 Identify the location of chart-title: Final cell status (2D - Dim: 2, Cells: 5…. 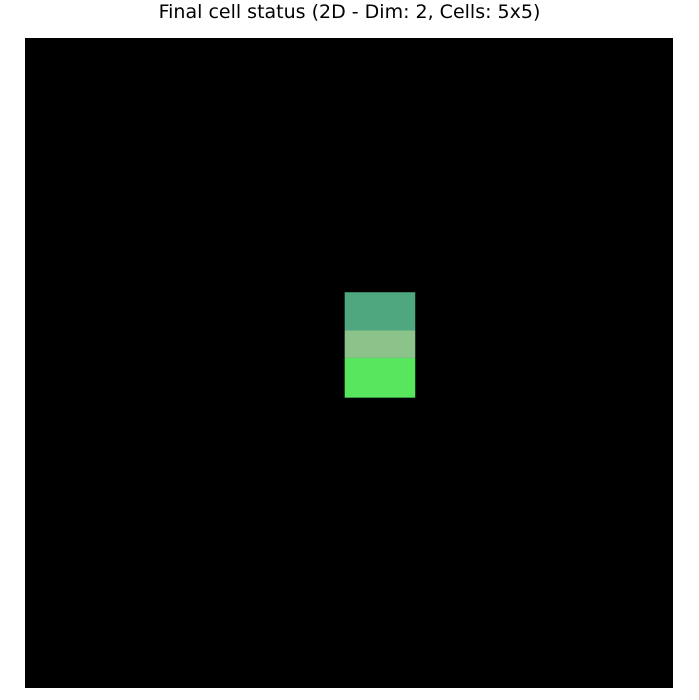
(349, 12).